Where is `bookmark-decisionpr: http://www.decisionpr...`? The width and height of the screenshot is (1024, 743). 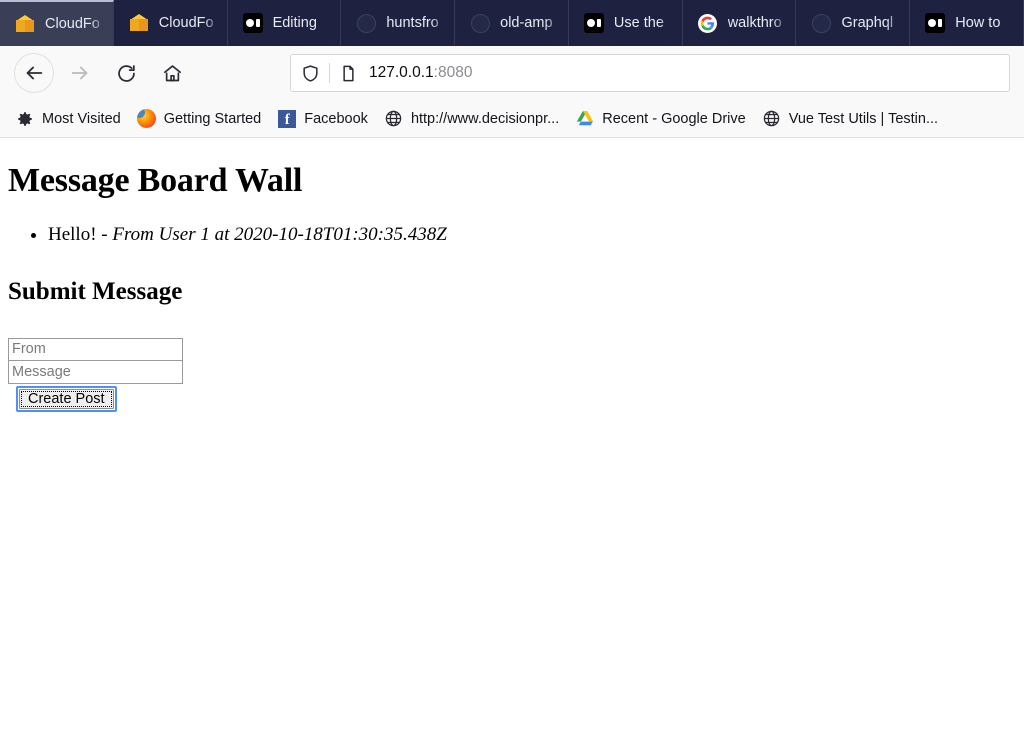 bookmark-decisionpr: http://www.decisionpr... is located at coordinates (471, 119).